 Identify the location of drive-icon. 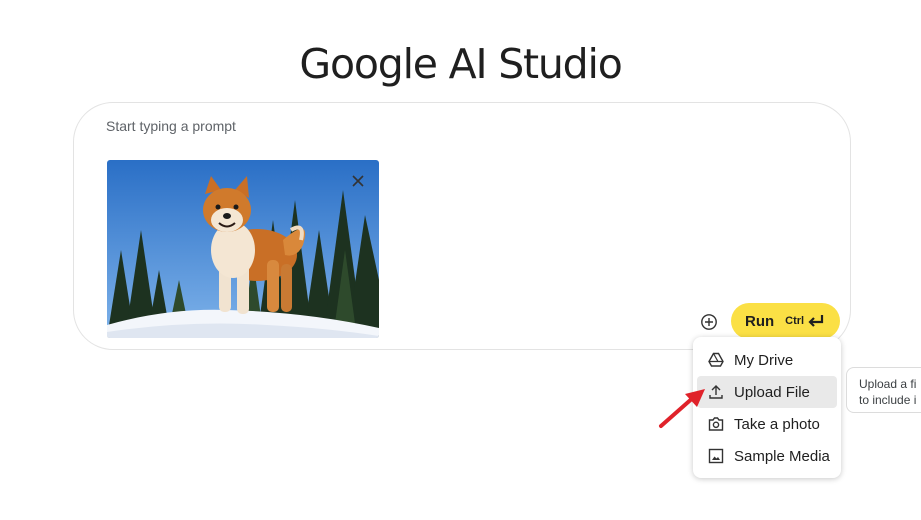
(716, 360).